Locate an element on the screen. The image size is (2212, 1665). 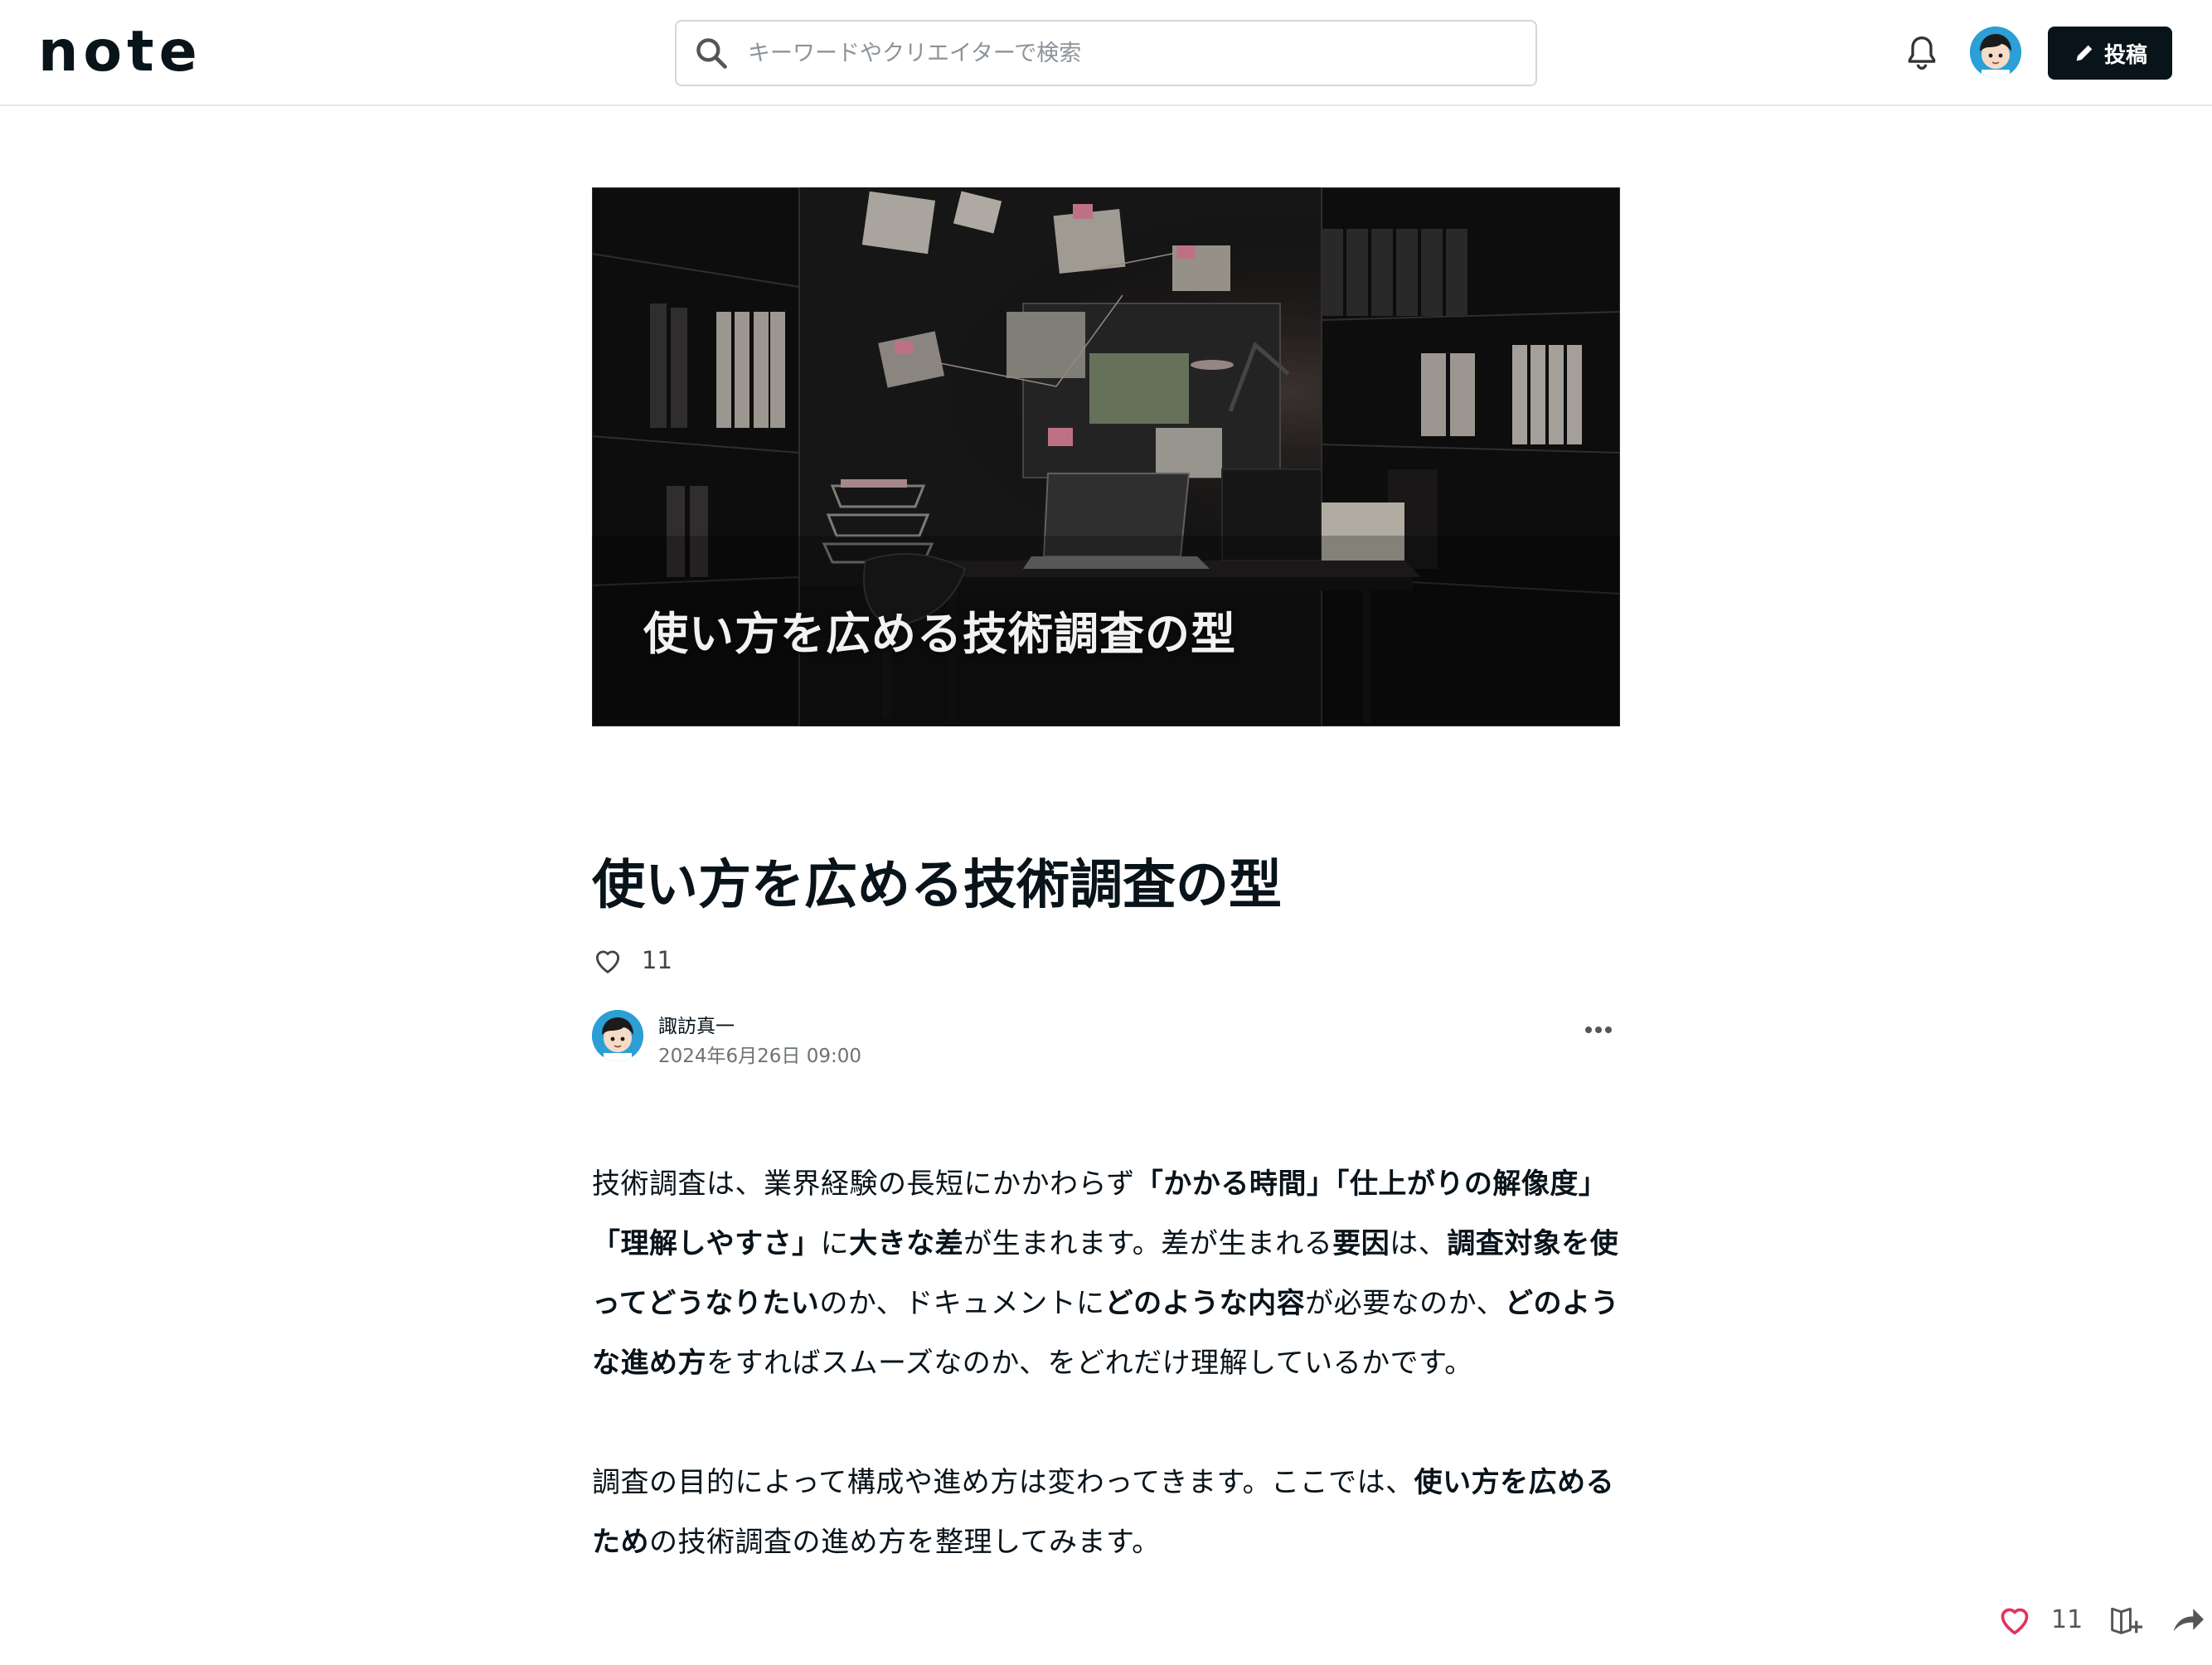
author-avatar is located at coordinates (617, 1036).